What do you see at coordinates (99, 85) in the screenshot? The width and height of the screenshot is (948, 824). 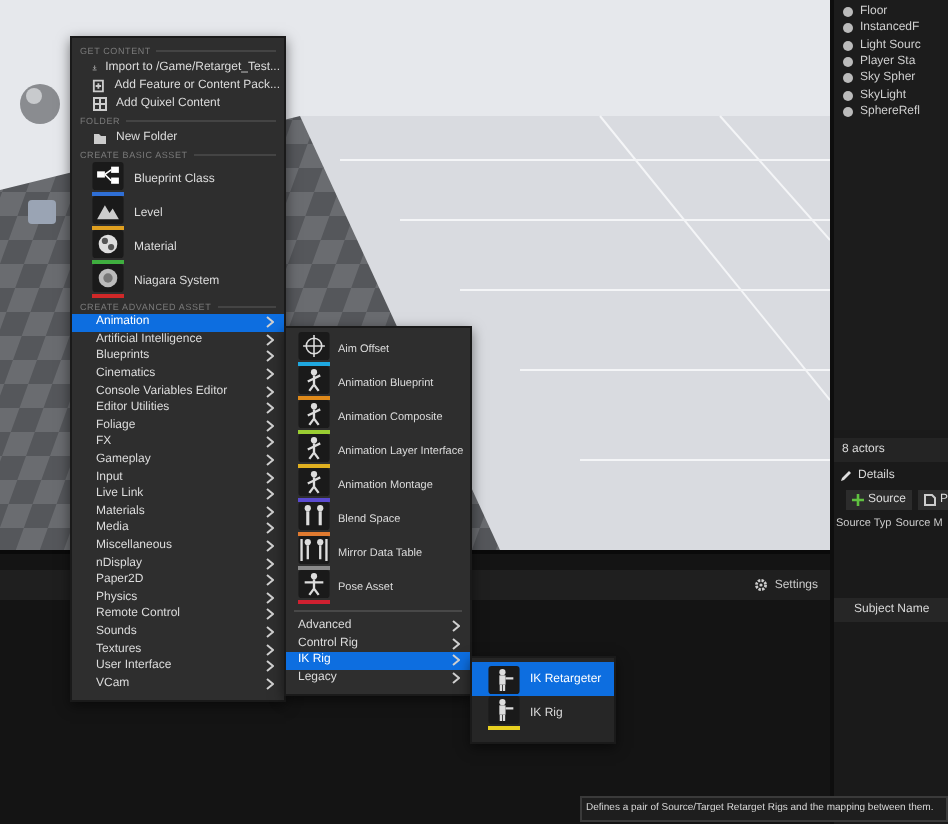 I see `plus-box-icon` at bounding box center [99, 85].